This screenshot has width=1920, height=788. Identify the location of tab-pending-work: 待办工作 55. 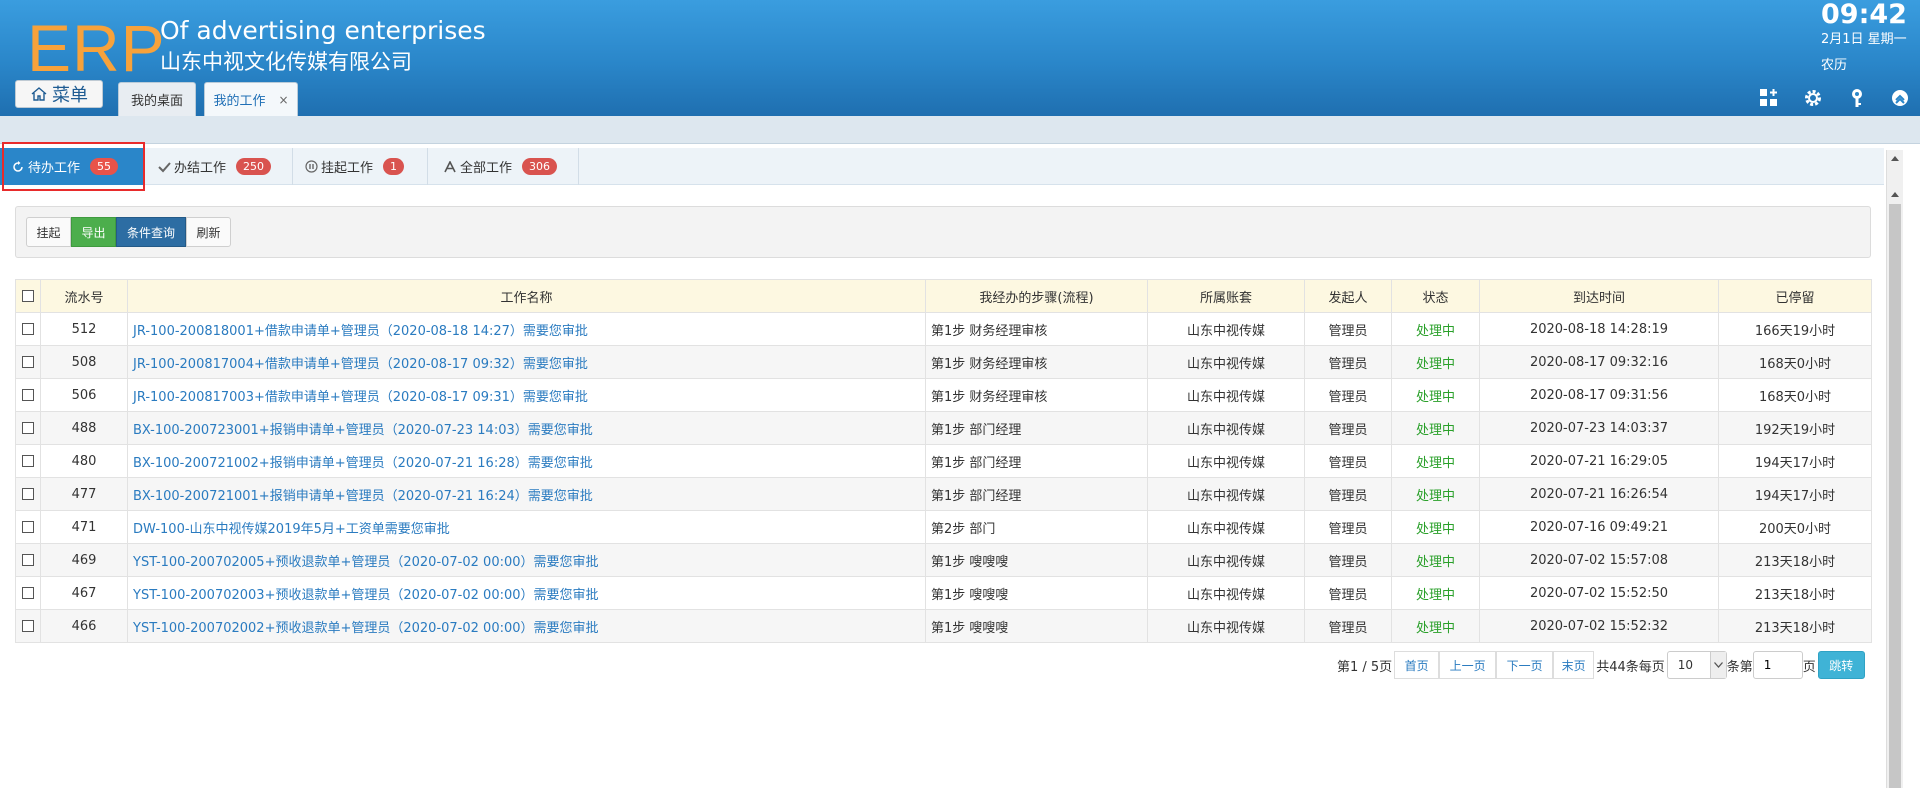
(72, 166).